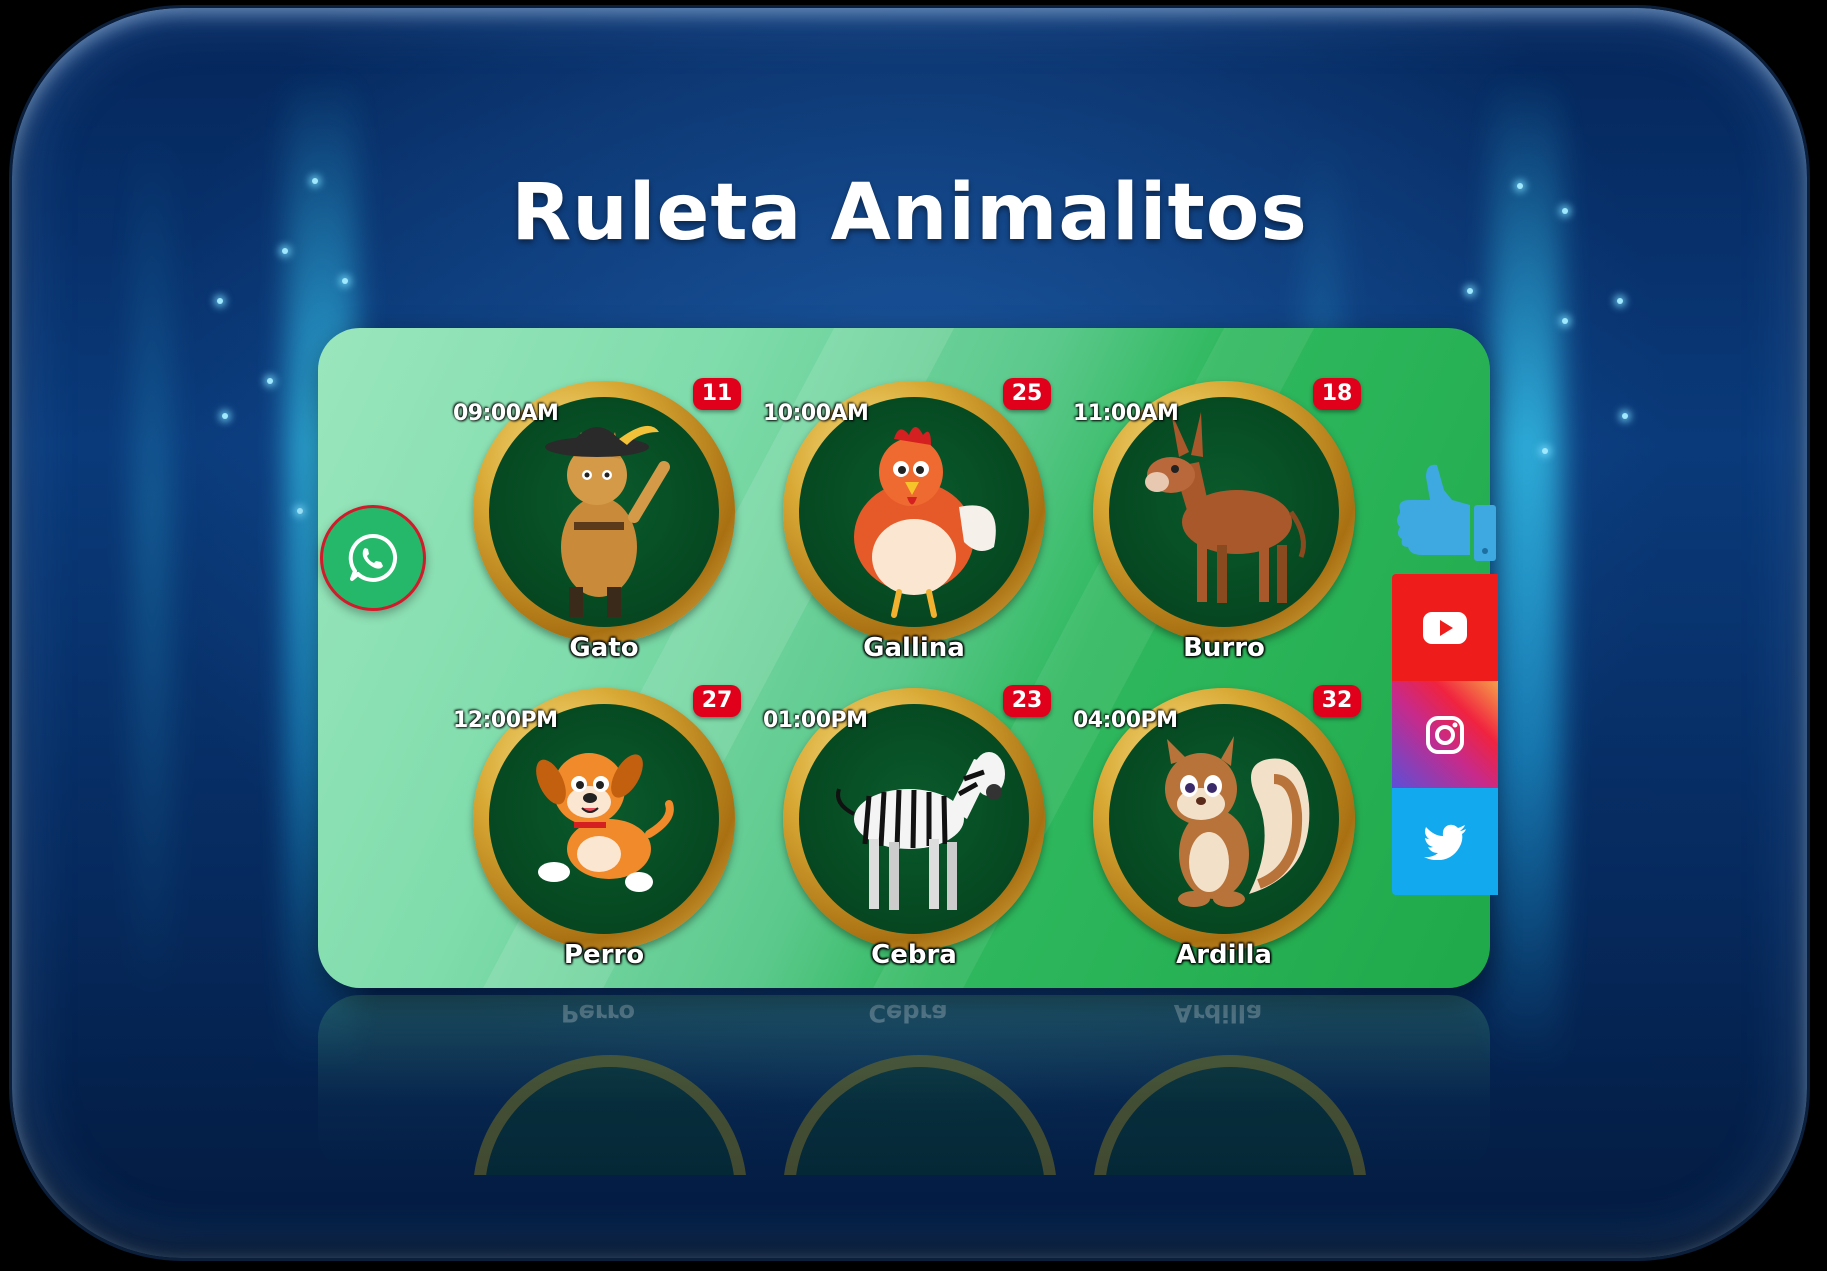  I want to click on dog-icon, so click(605, 822).